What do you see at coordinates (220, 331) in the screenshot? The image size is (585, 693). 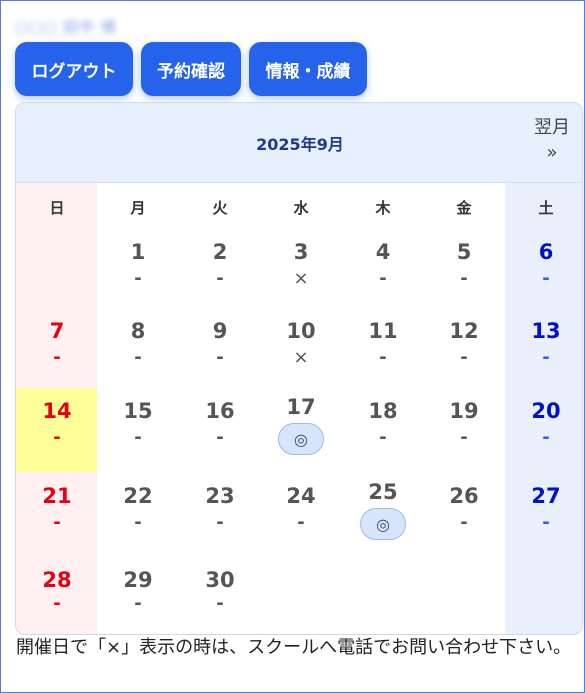 I see `calendar-day: 9` at bounding box center [220, 331].